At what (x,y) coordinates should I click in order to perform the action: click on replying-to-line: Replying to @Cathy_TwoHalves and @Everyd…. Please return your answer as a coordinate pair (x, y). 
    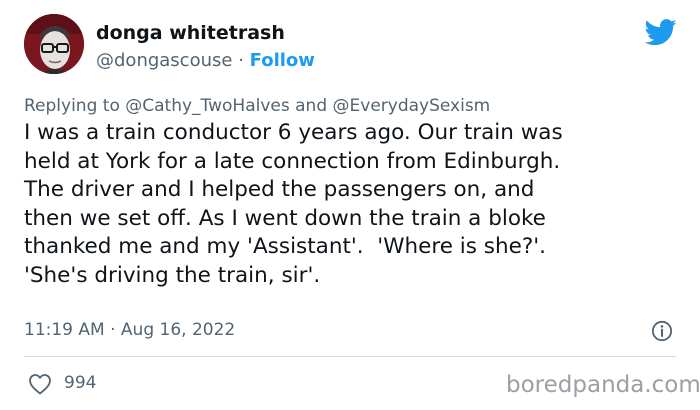
    Looking at the image, I should click on (257, 106).